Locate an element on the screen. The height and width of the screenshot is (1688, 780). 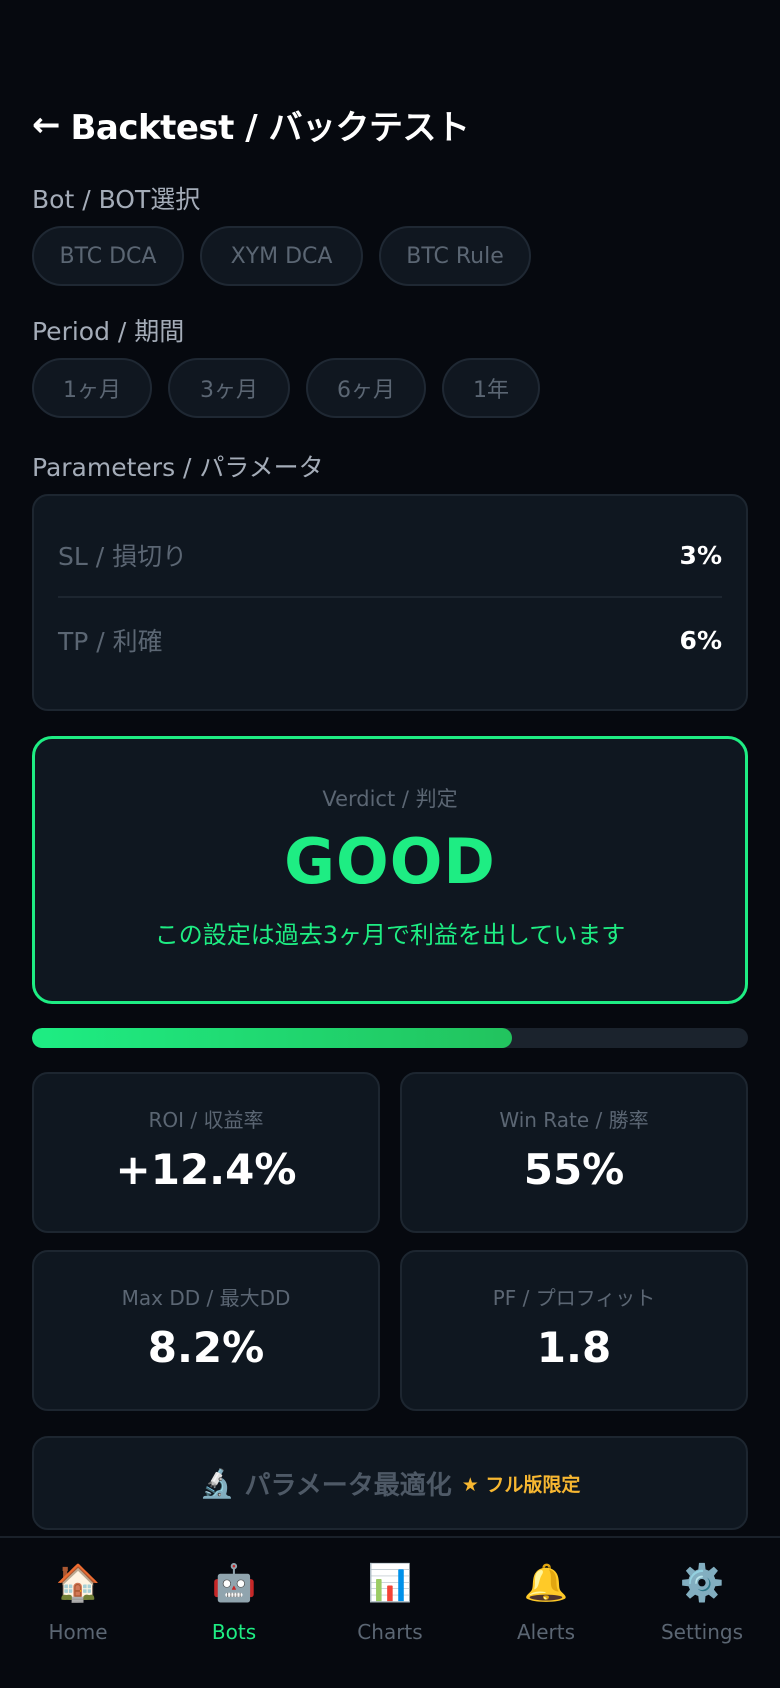
chip-period-6m: 6ヶ月 is located at coordinates (366, 388).